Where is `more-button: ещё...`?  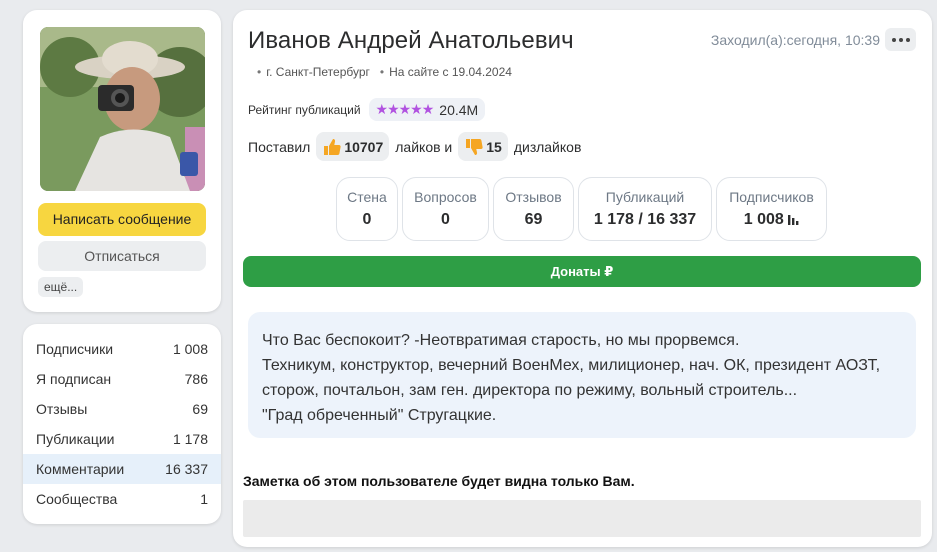
more-button: ещё... is located at coordinates (61, 287).